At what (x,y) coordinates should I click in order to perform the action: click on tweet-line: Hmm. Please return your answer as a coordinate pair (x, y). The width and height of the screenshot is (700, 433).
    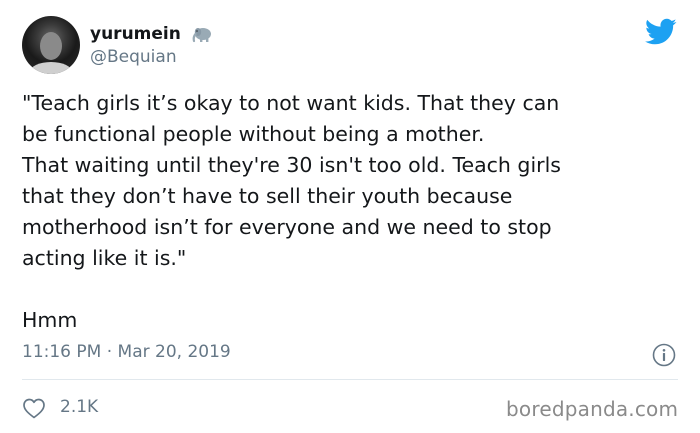
    Looking at the image, I should click on (50, 320).